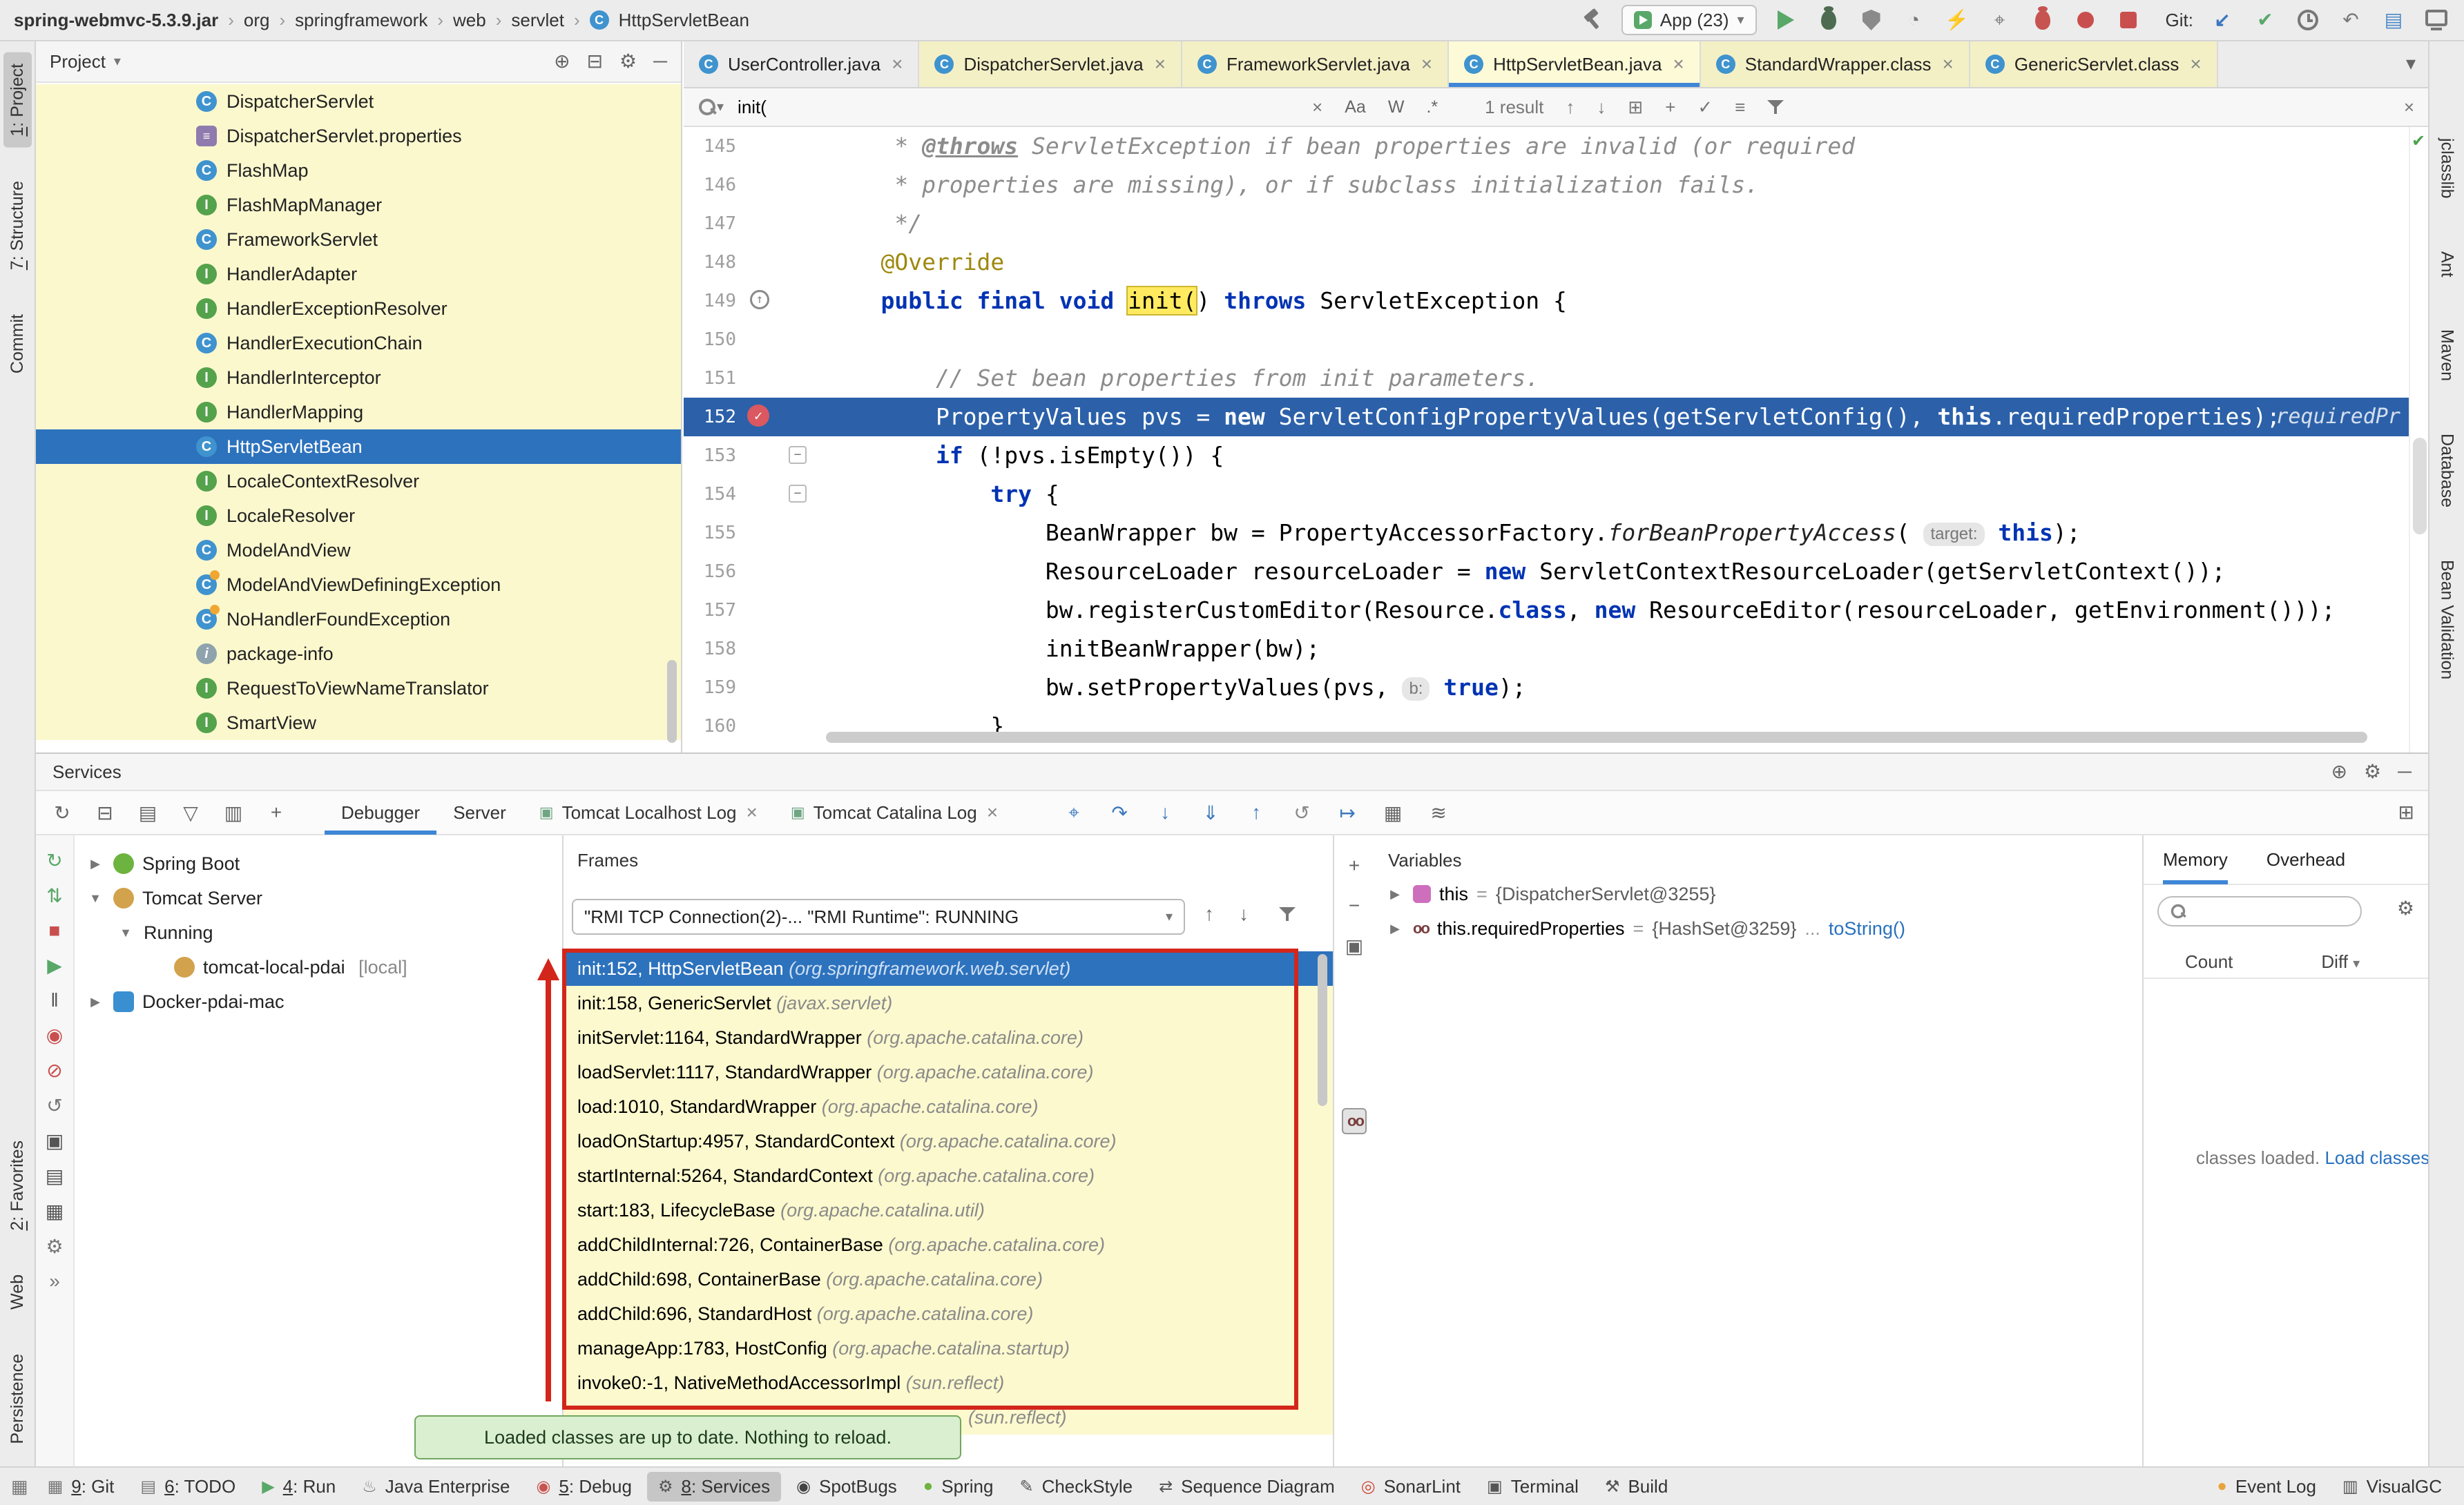 Image resolution: width=2464 pixels, height=1505 pixels. I want to click on tab-tomcat-catalina-log: ▣ Tomcat Catalina Log ×, so click(894, 812).